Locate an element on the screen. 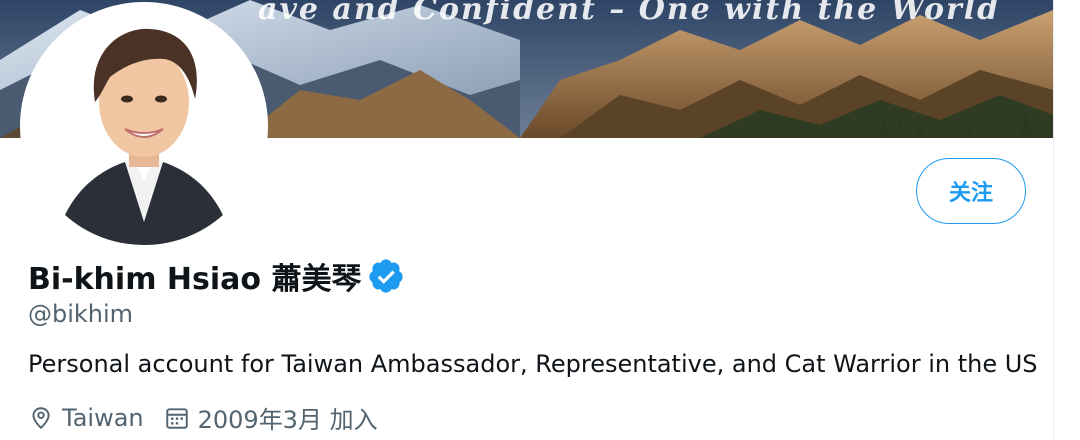 The width and height of the screenshot is (1080, 440). location-item: Taiwan is located at coordinates (86, 418).